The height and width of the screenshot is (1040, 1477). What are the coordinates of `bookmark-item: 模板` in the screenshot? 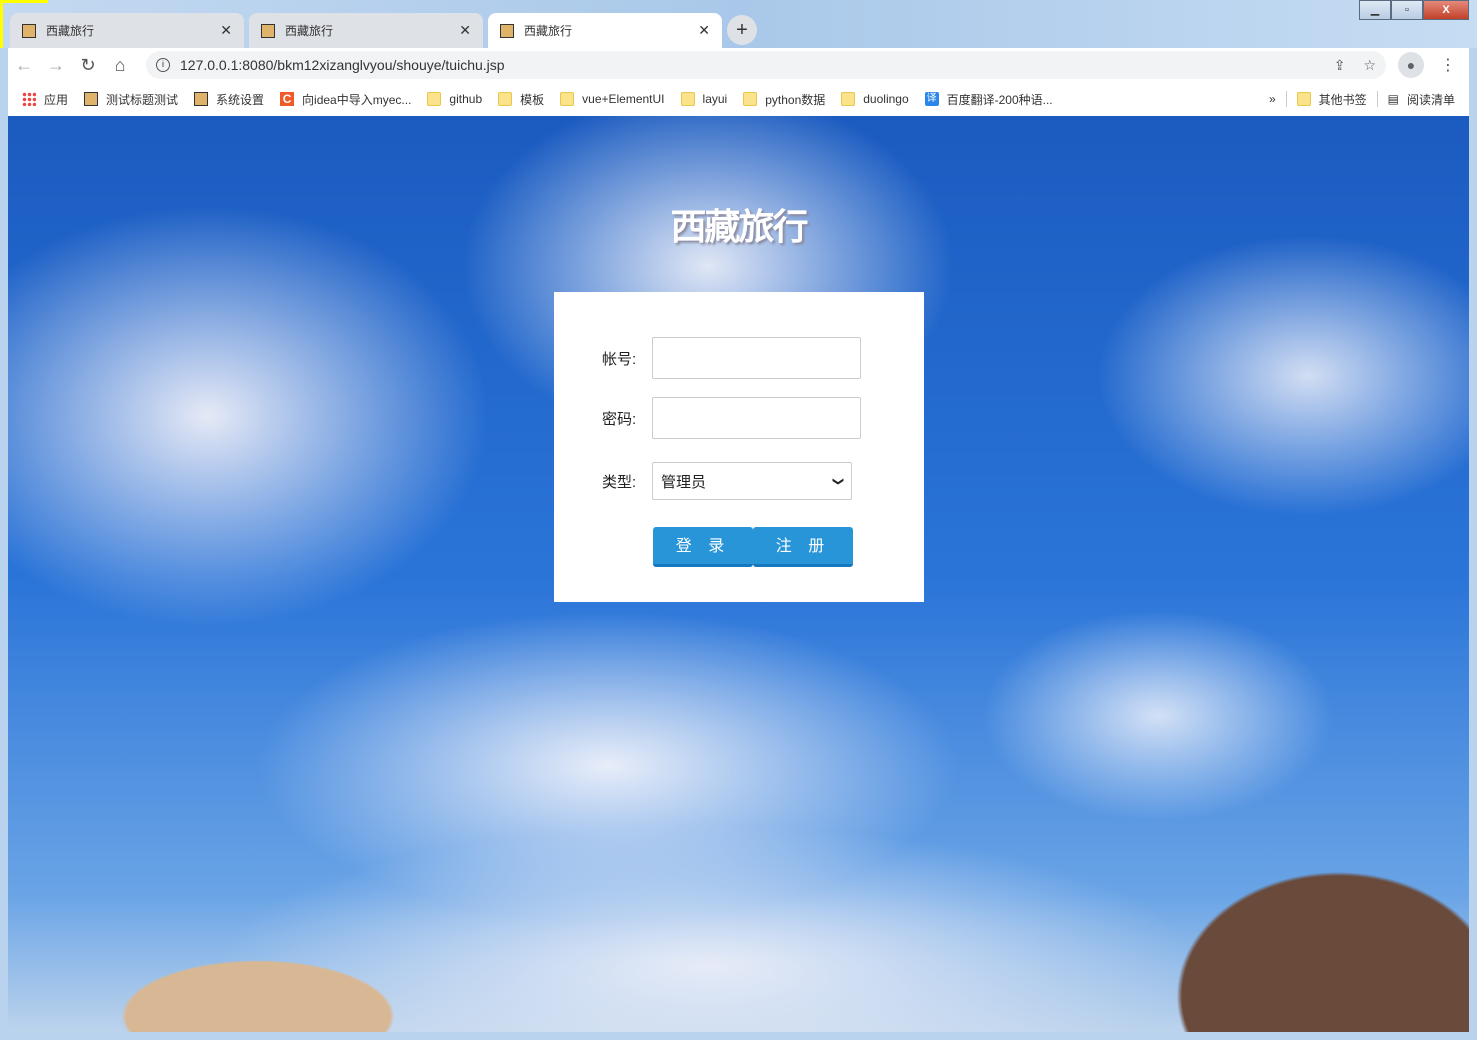 It's located at (521, 99).